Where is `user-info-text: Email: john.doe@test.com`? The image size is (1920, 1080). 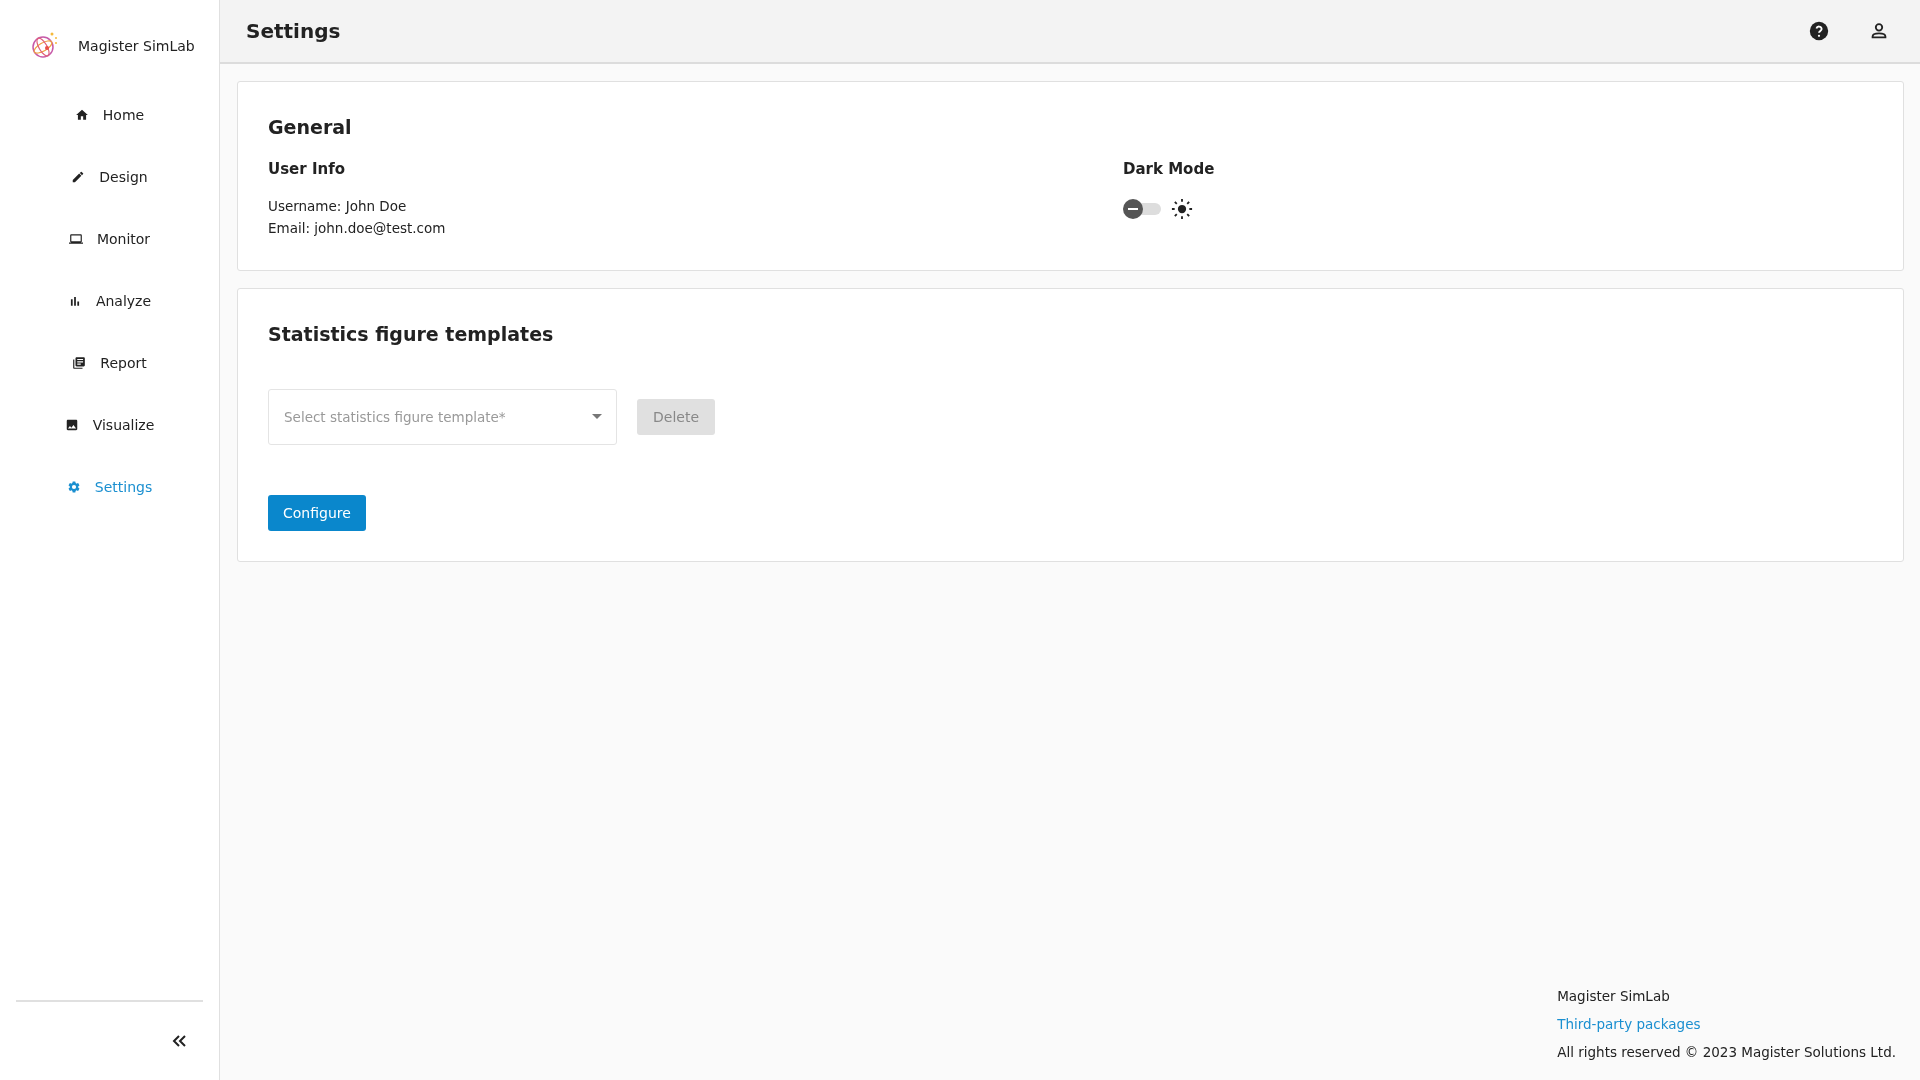
user-info-text: Email: john.doe@test.com is located at coordinates (357, 228).